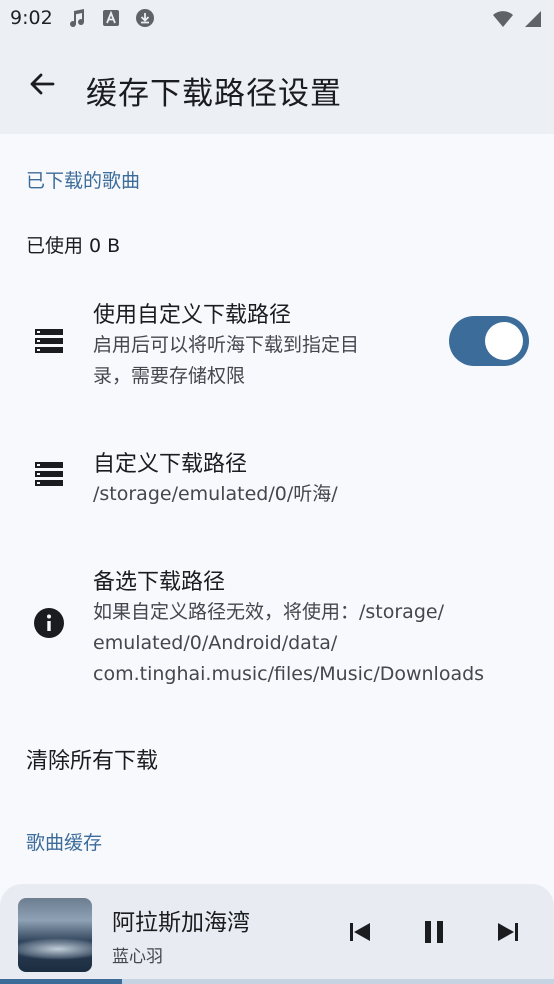 The image size is (554, 984). Describe the element at coordinates (214, 94) in the screenshot. I see `page-title: 缓存下载路径设置` at that location.